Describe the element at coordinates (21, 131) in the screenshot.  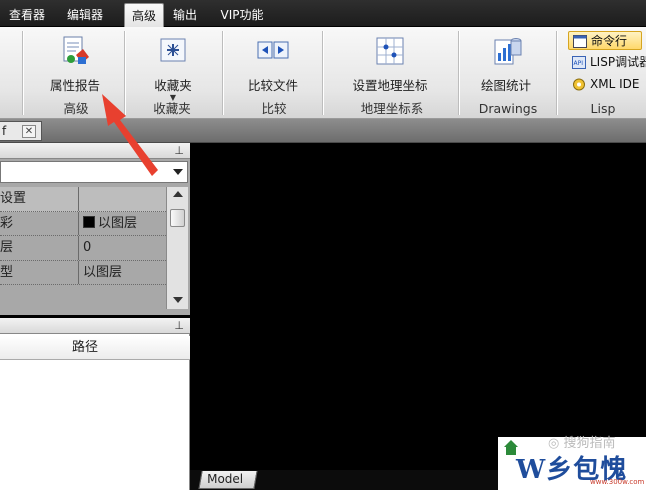
I see `document-tab: f ✕` at that location.